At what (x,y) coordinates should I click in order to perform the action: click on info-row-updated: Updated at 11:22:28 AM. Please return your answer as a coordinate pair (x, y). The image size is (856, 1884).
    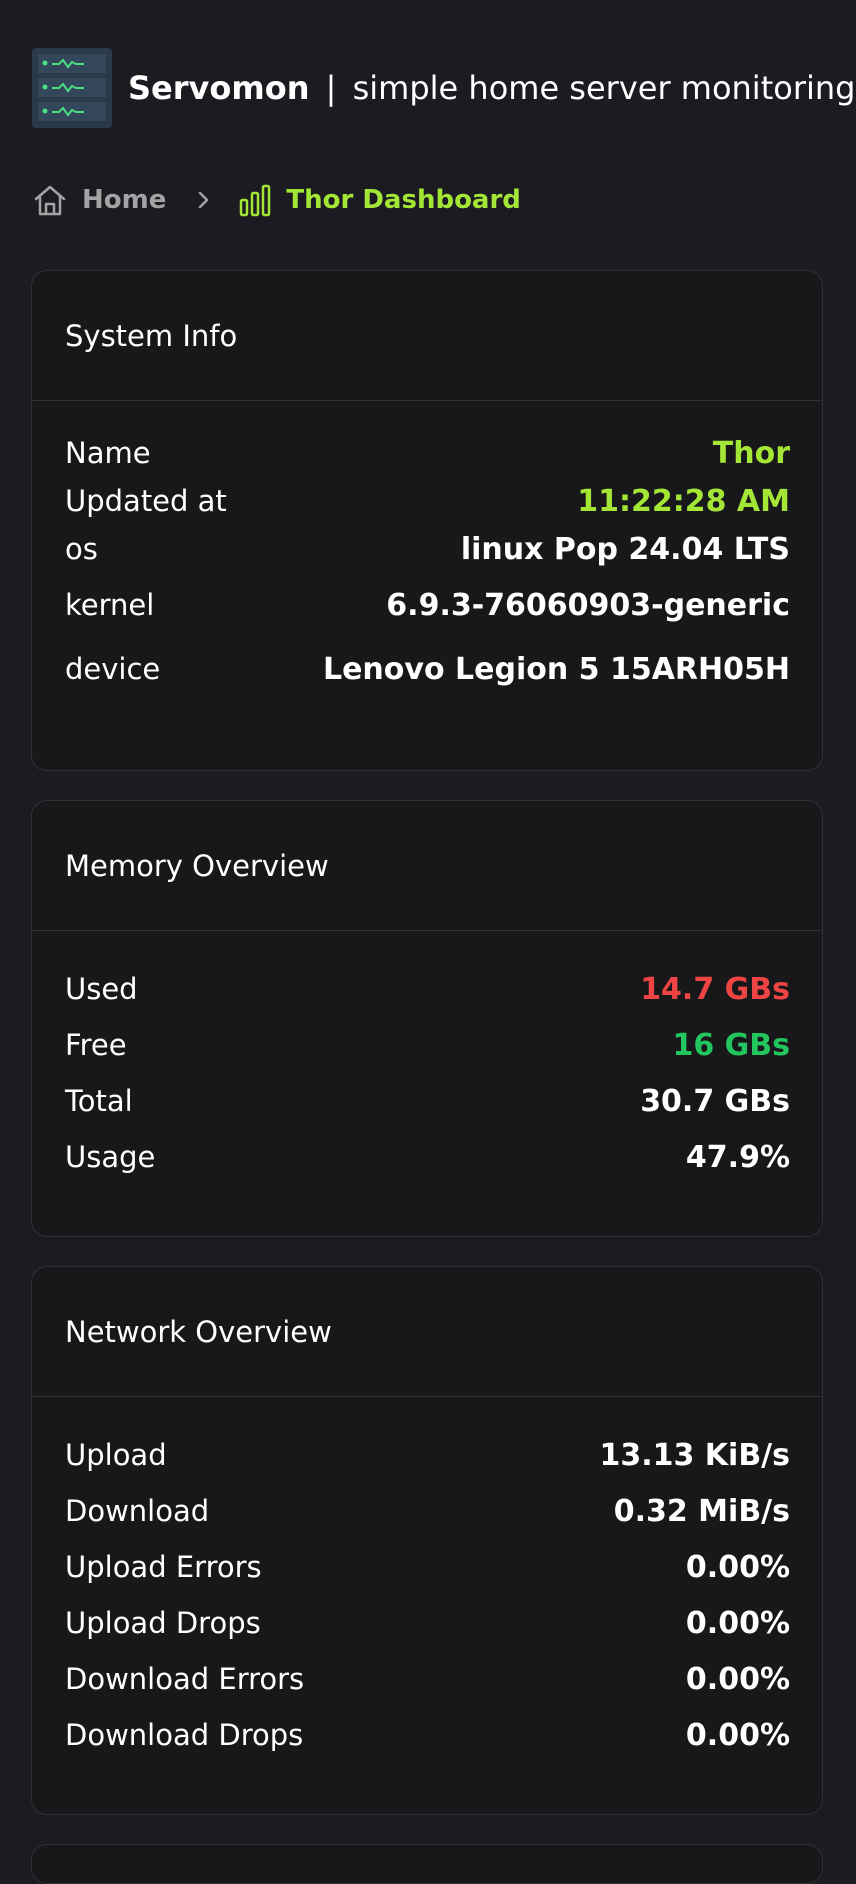
    Looking at the image, I should click on (427, 501).